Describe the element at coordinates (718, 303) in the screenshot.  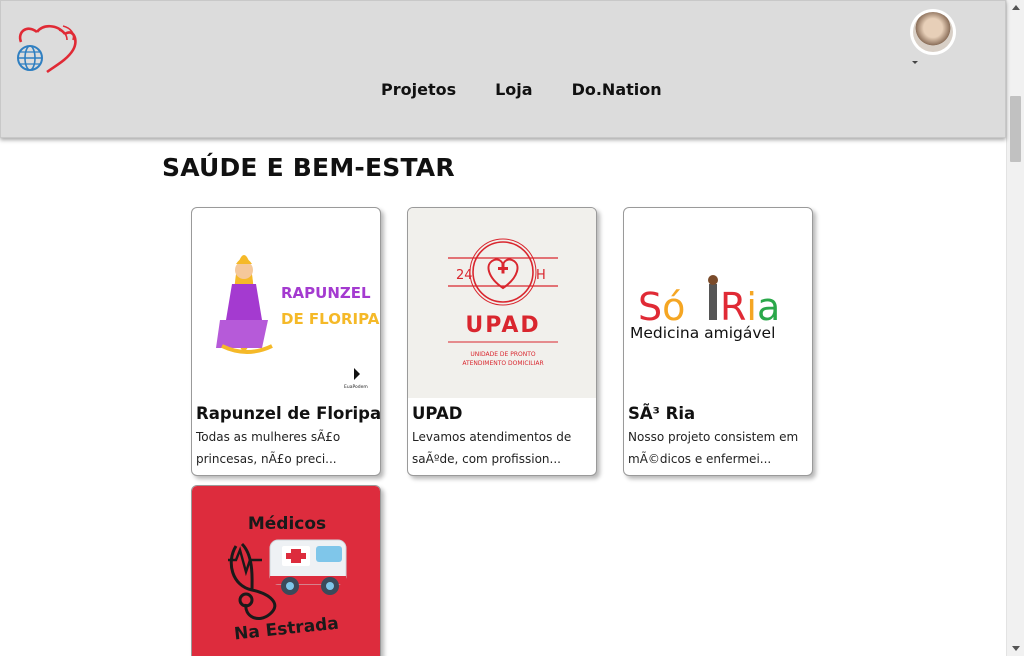
I see `project-image: Só Ria Medicina amigável` at that location.